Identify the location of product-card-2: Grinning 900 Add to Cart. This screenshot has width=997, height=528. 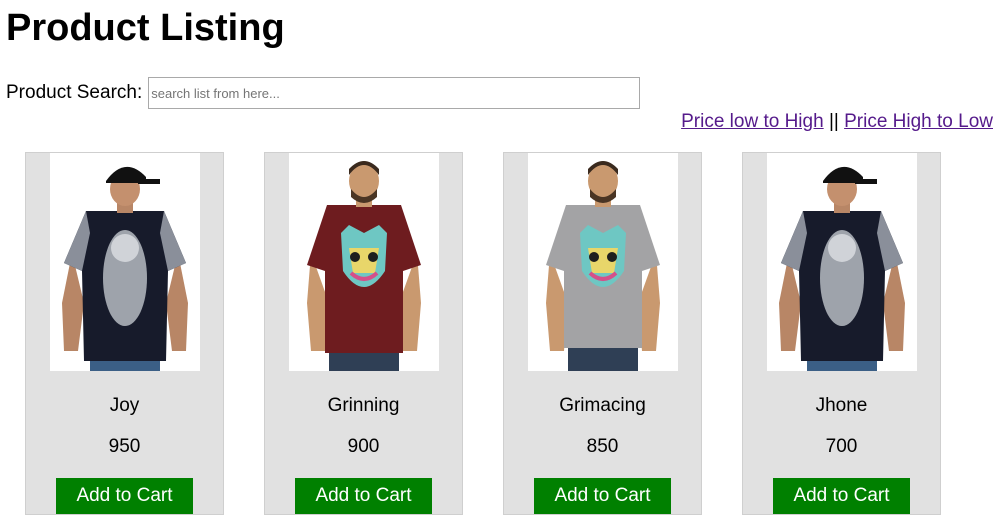
(363, 333).